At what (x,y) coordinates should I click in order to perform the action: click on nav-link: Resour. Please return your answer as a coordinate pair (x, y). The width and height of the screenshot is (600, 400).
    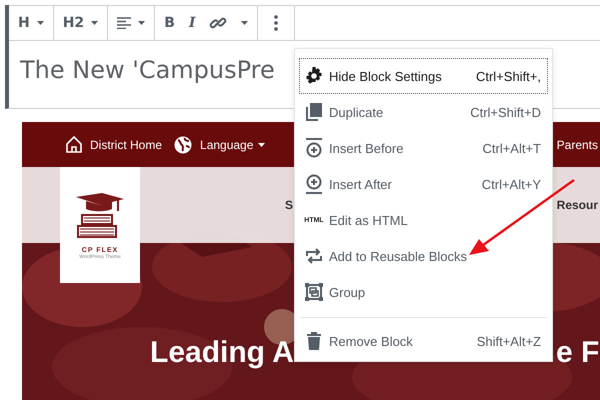
    Looking at the image, I should click on (577, 205).